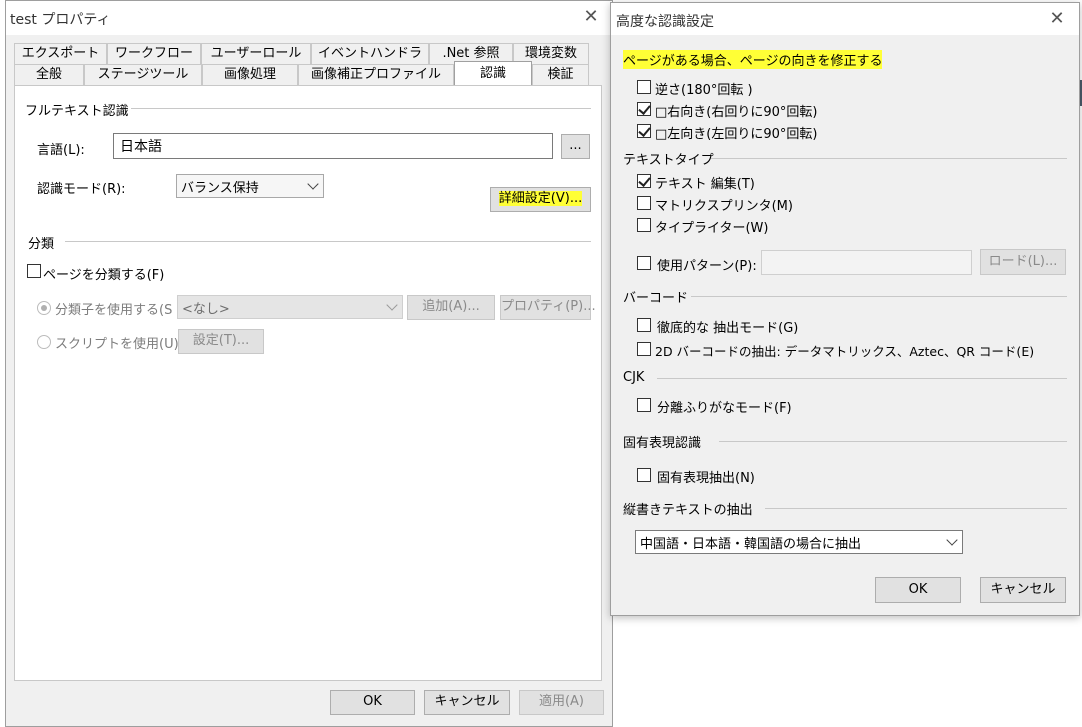 The image size is (1082, 727). What do you see at coordinates (662, 443) in the screenshot?
I see `named-entity-group-label: 固有表現認識` at bounding box center [662, 443].